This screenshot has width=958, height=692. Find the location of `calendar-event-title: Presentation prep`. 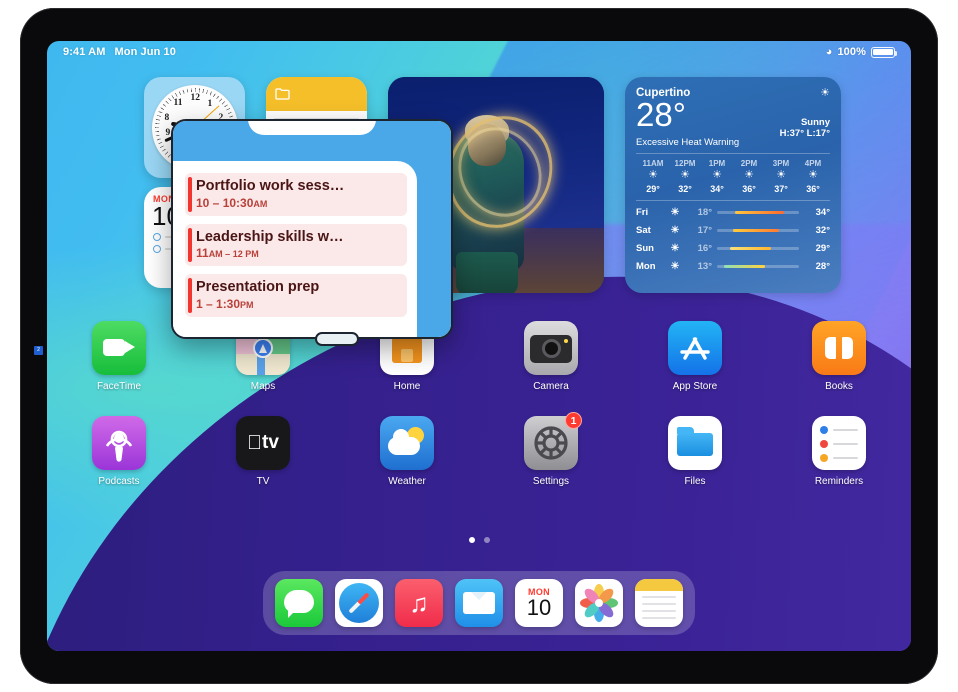

calendar-event-title: Presentation prep is located at coordinates (258, 287).